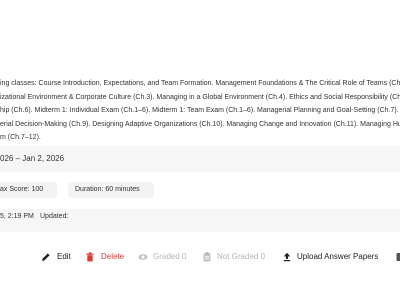 The image size is (400, 300). Describe the element at coordinates (46, 257) in the screenshot. I see `pencil-icon` at that location.